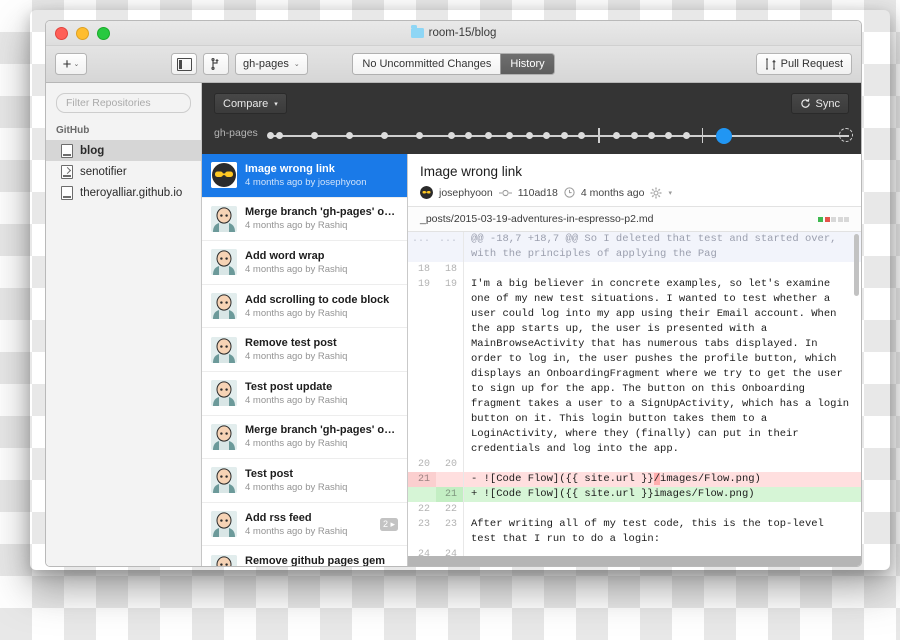 The image size is (900, 640). What do you see at coordinates (531, 118) in the screenshot?
I see `history-timeline-header: Compare ▾ Sync gh-pages` at bounding box center [531, 118].